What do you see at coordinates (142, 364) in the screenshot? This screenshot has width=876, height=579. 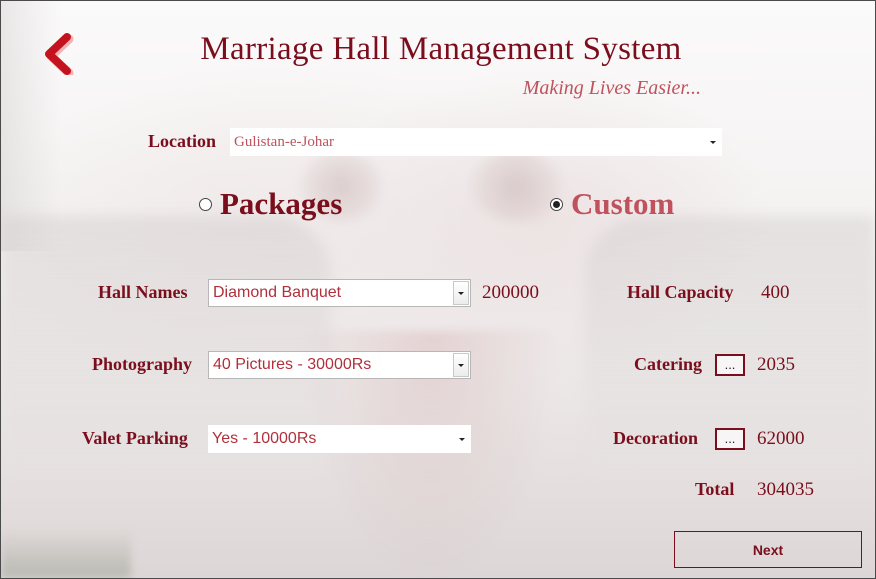 I see `photography-label: Photography` at bounding box center [142, 364].